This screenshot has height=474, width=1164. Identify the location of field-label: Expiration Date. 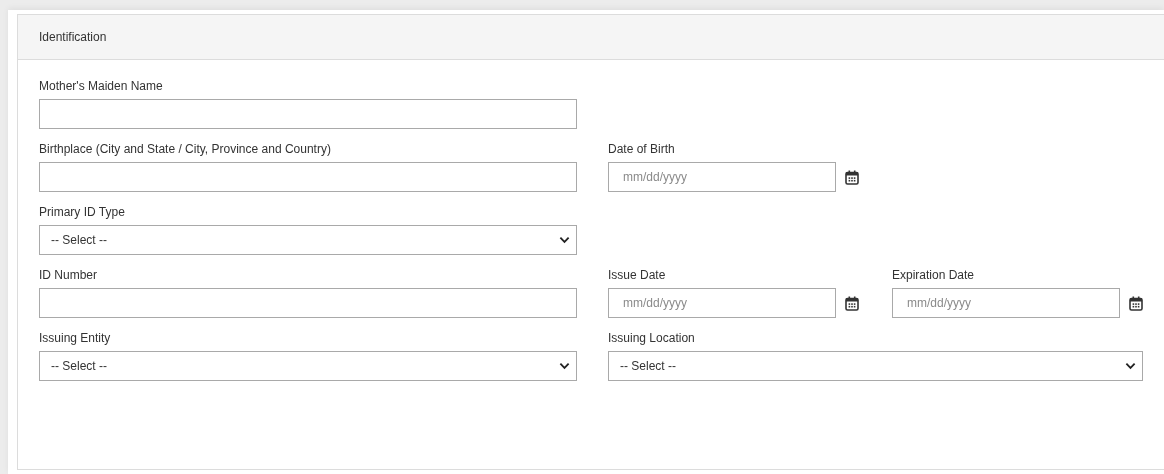
(933, 275).